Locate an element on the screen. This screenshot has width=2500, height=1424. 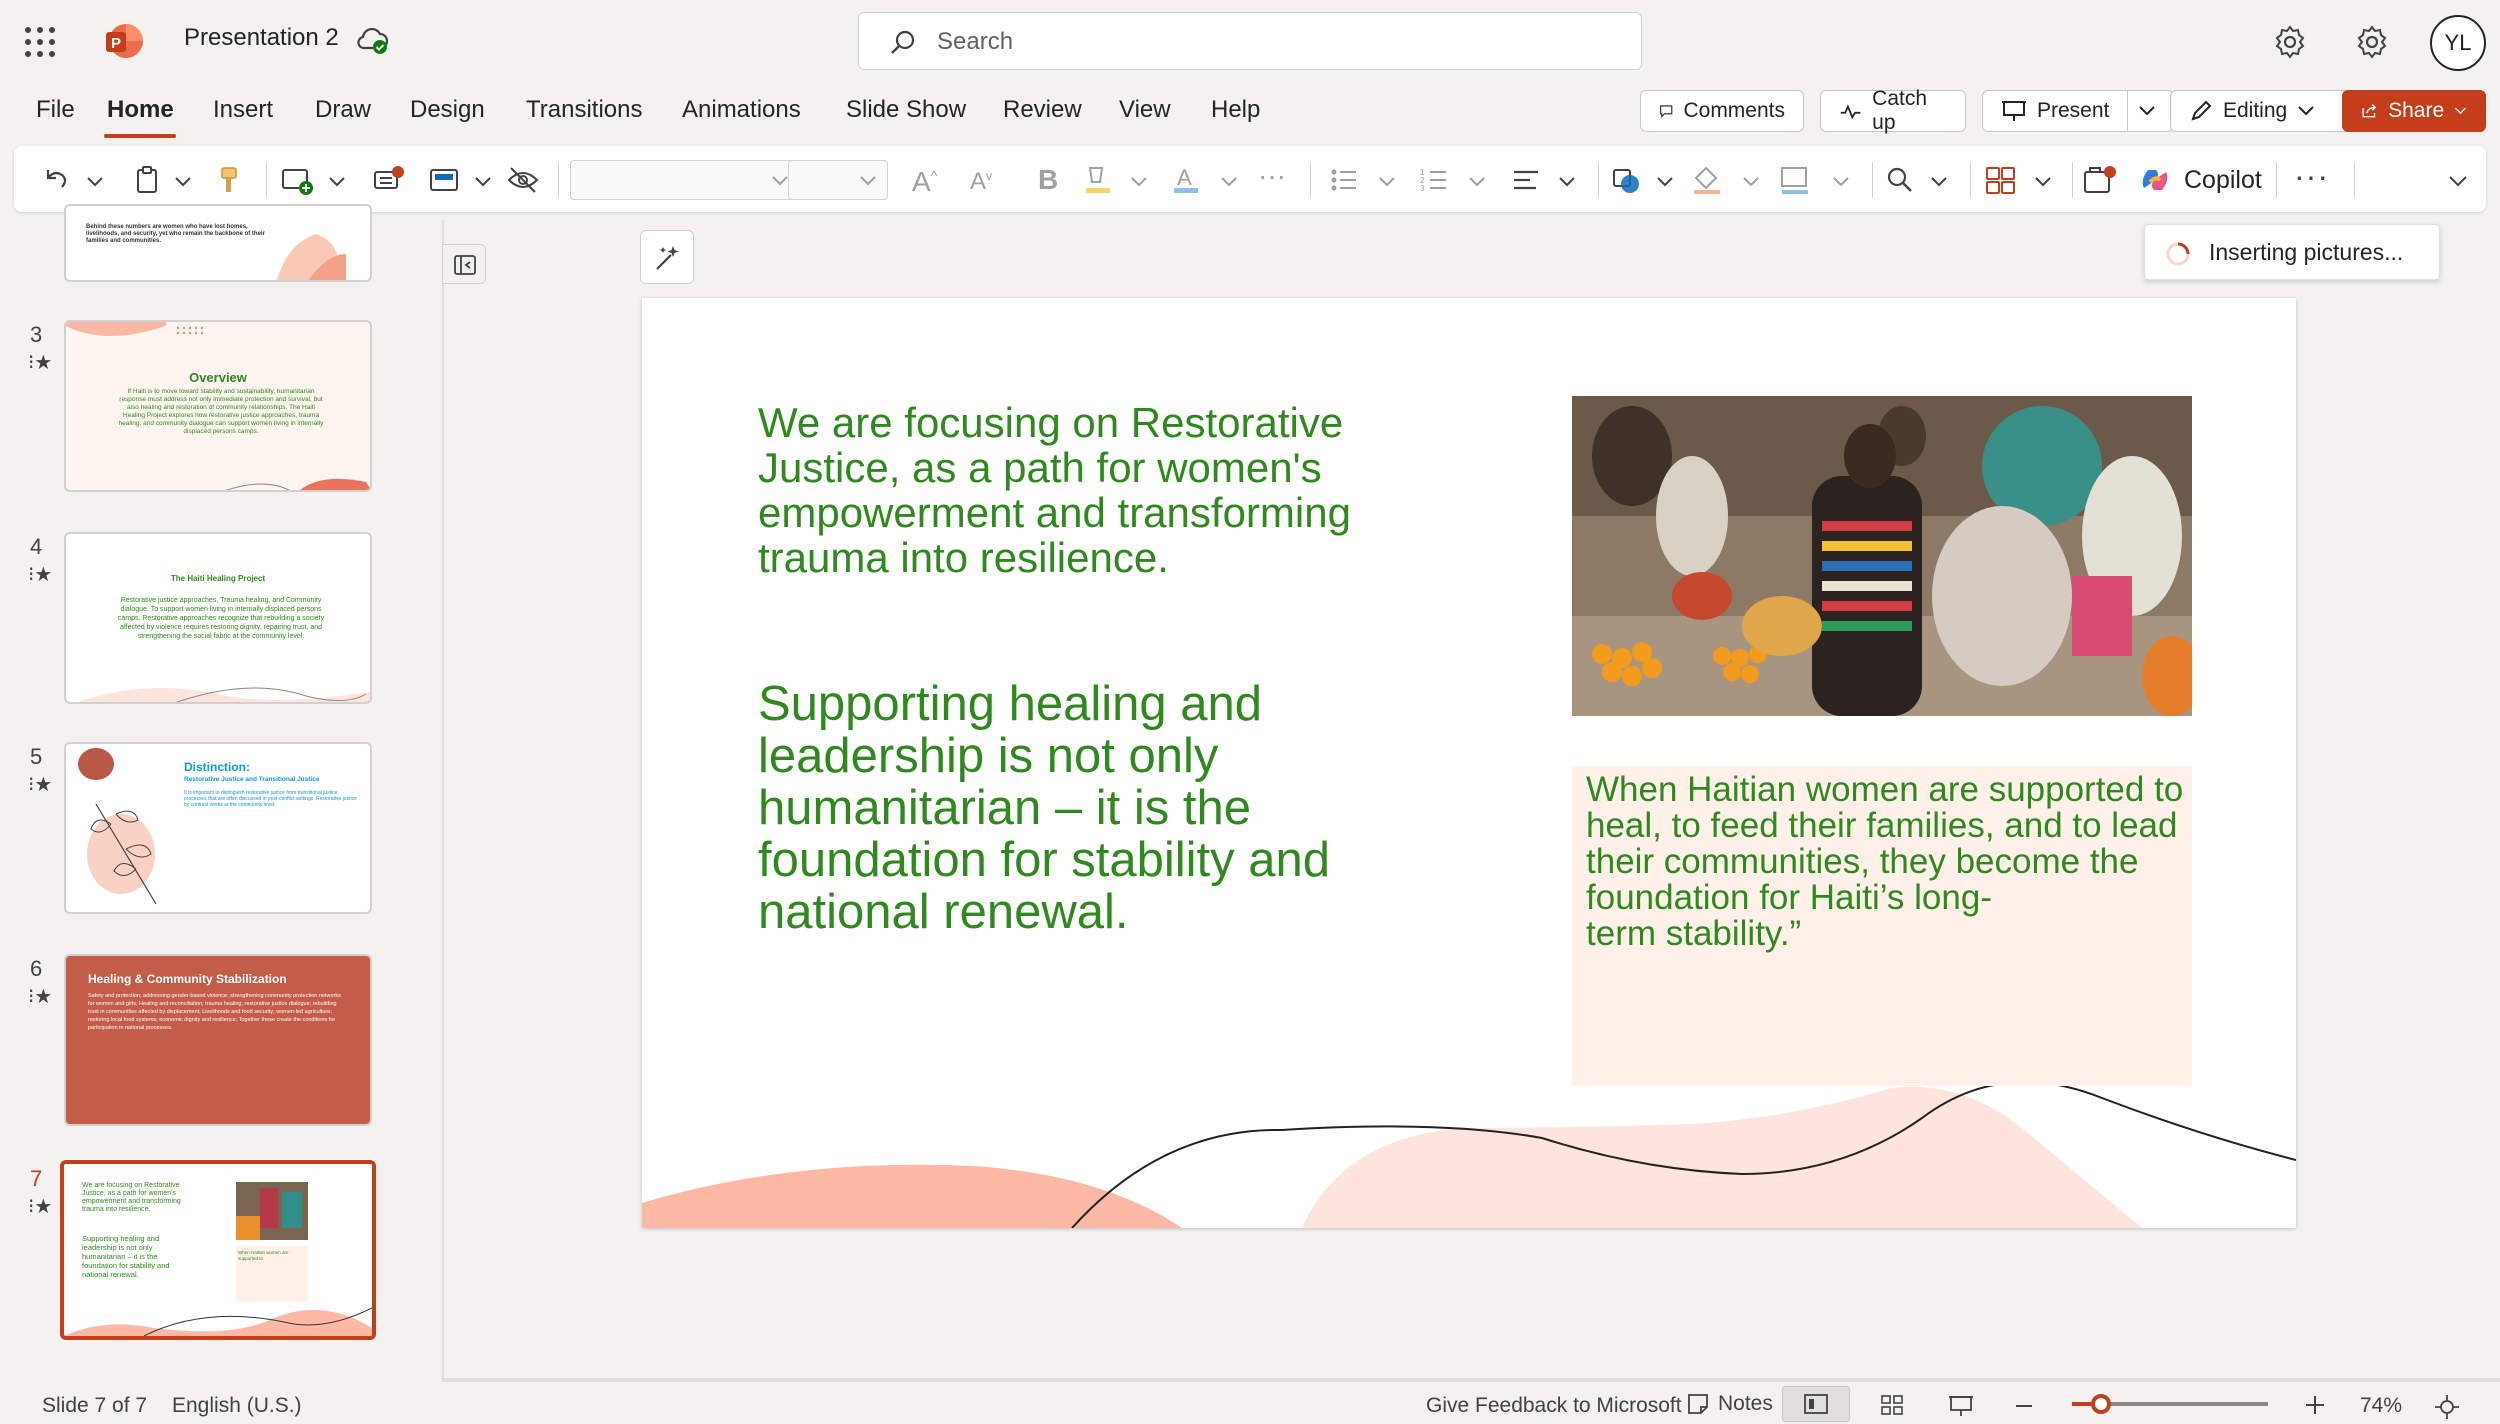
shape-outline-icon is located at coordinates (1795, 180).